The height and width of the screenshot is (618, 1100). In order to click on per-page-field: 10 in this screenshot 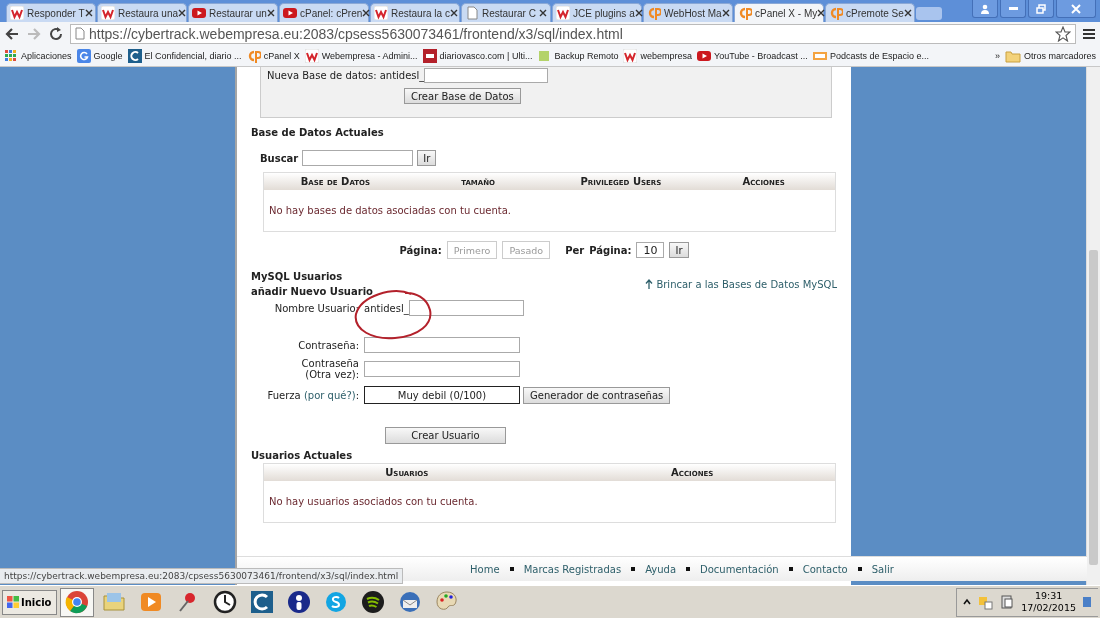, I will do `click(650, 250)`.